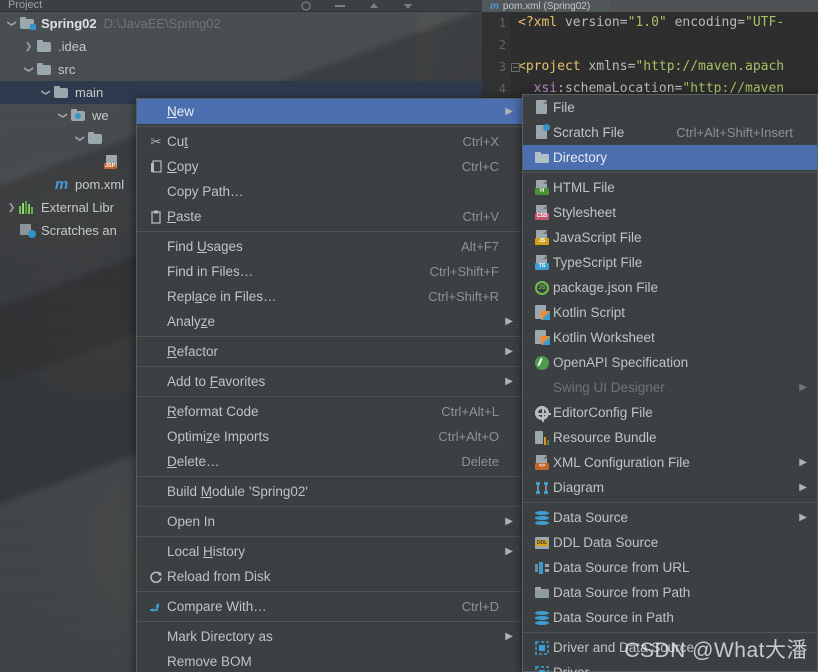 The width and height of the screenshot is (818, 672). I want to click on line-number: 3, so click(502, 67).